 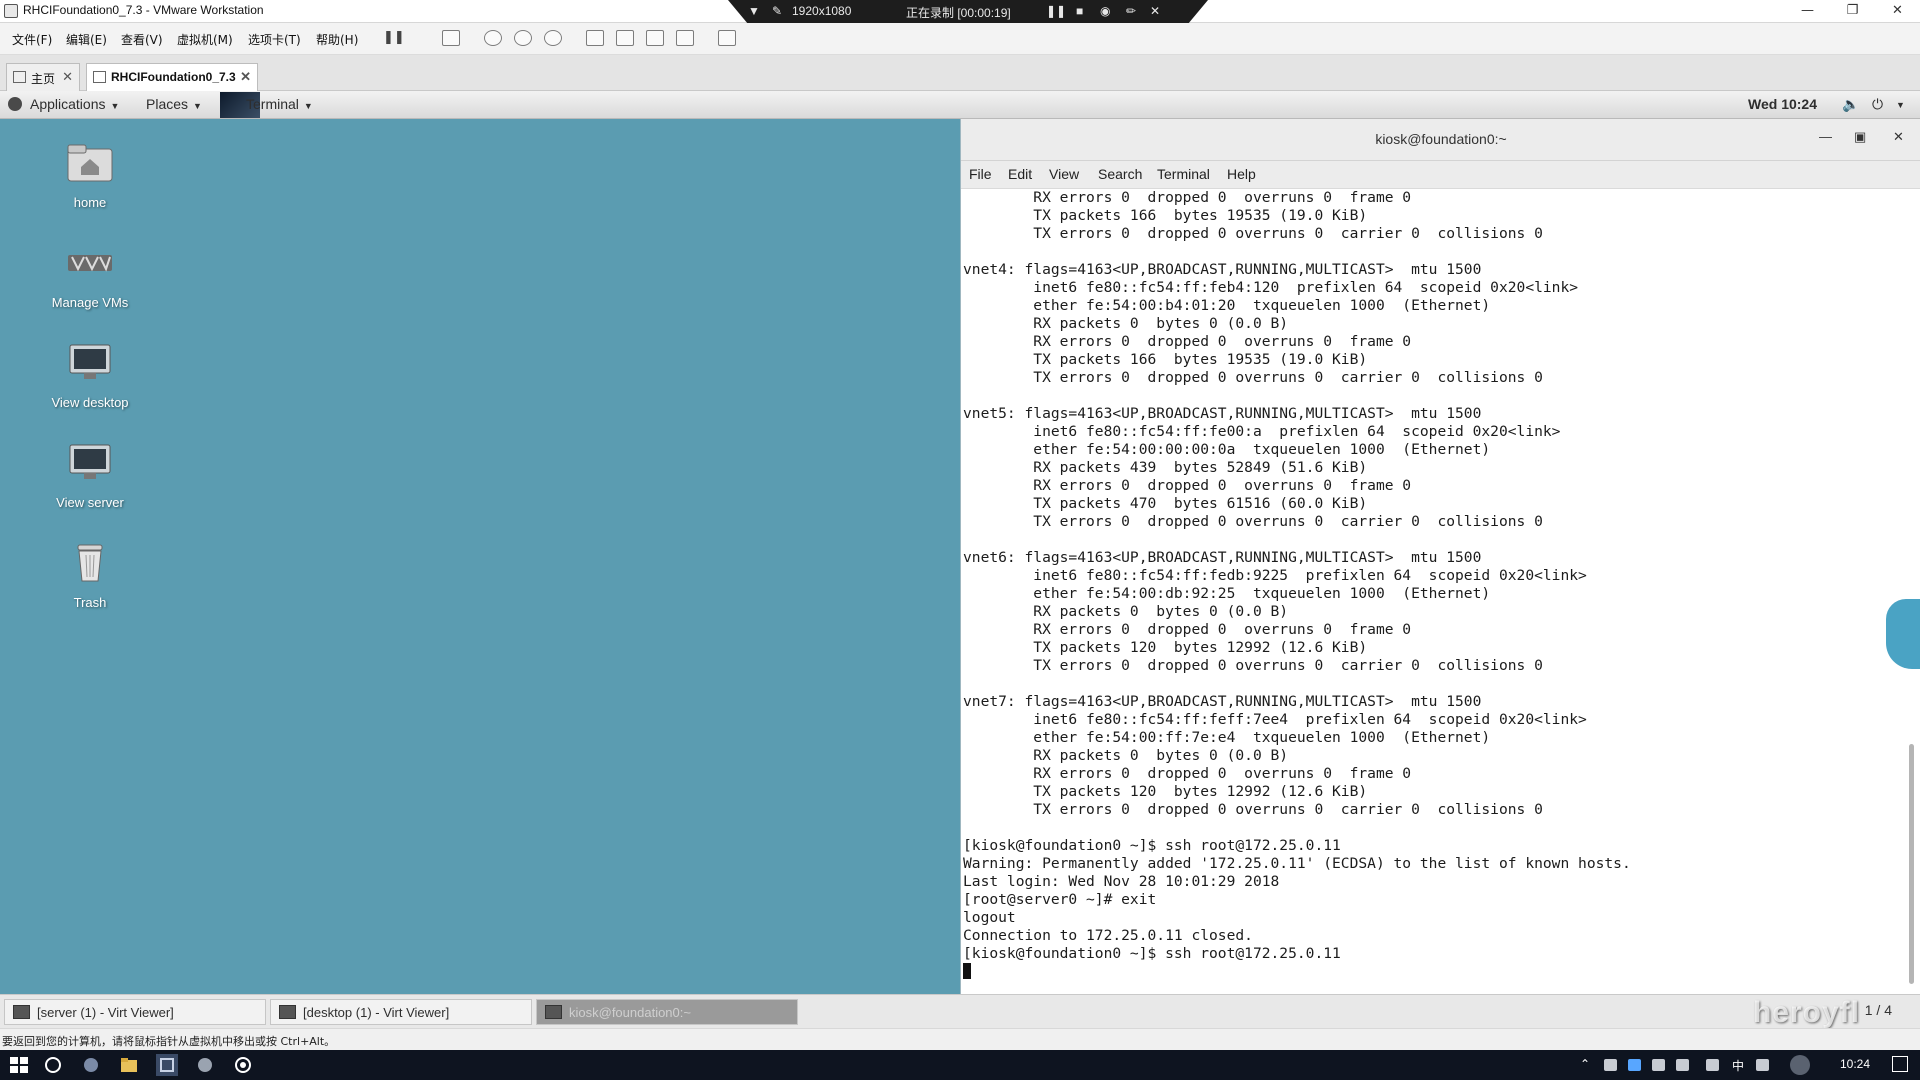 What do you see at coordinates (1762, 1065) in the screenshot?
I see `ime-settings-icon` at bounding box center [1762, 1065].